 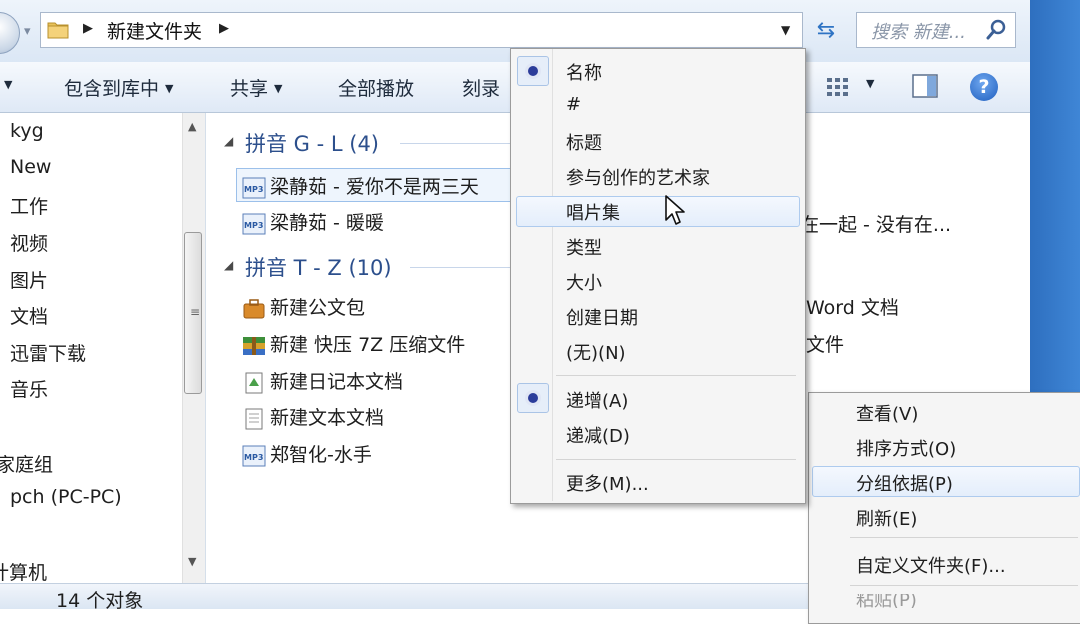 I want to click on file-item: 新建公文包, so click(x=303, y=306).